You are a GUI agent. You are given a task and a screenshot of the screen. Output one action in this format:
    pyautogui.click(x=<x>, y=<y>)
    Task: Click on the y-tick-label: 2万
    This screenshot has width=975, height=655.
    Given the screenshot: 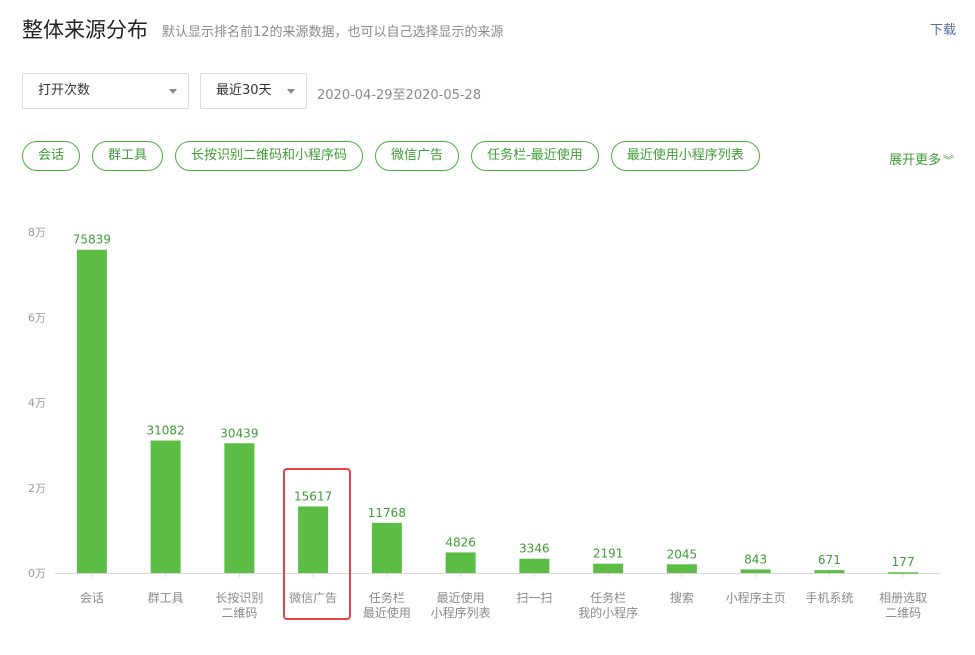 What is the action you would take?
    pyautogui.click(x=37, y=488)
    